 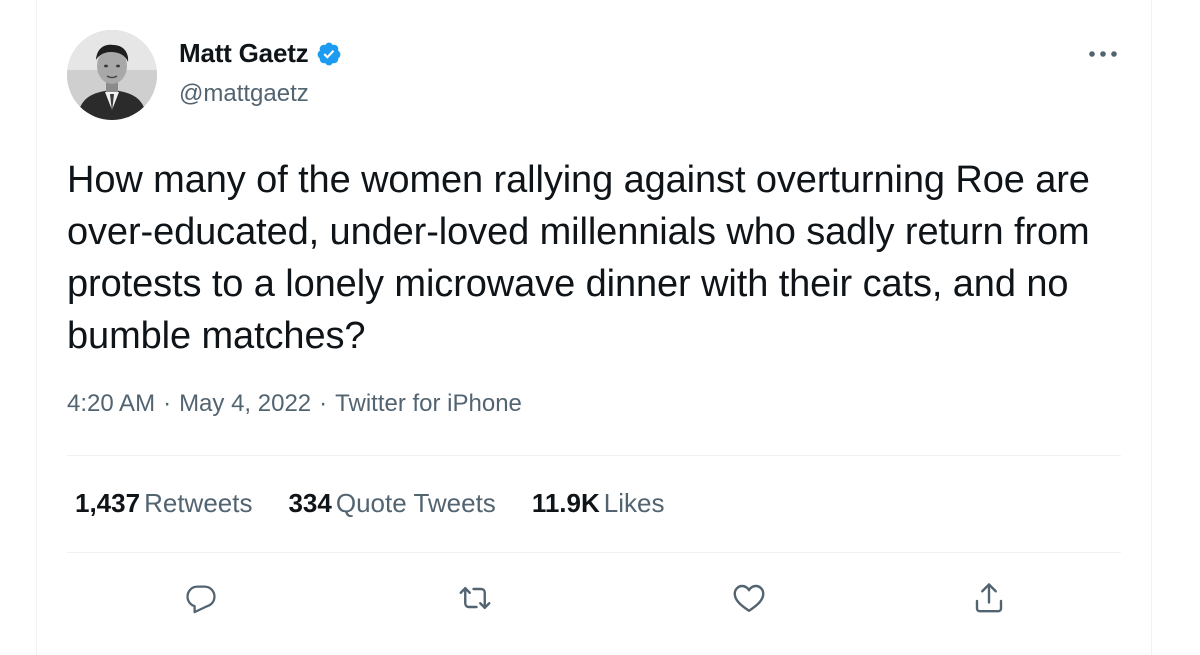 I want to click on tweet-source: Twitter for iPhone, so click(x=428, y=404).